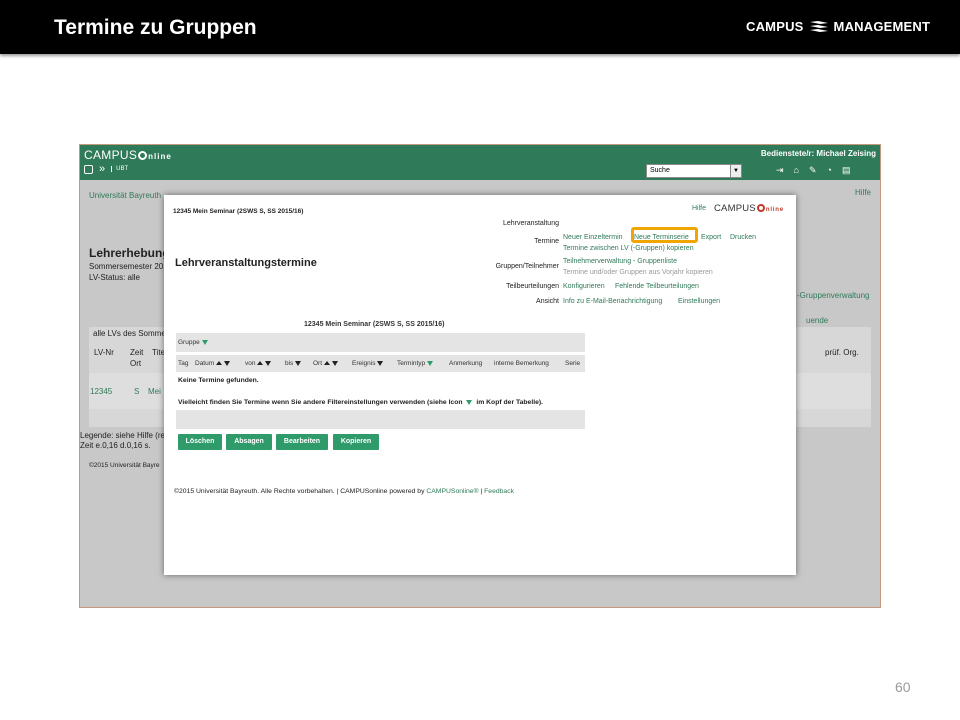 The height and width of the screenshot is (720, 960). I want to click on campusonline-logo: CAMPUS nline, so click(128, 155).